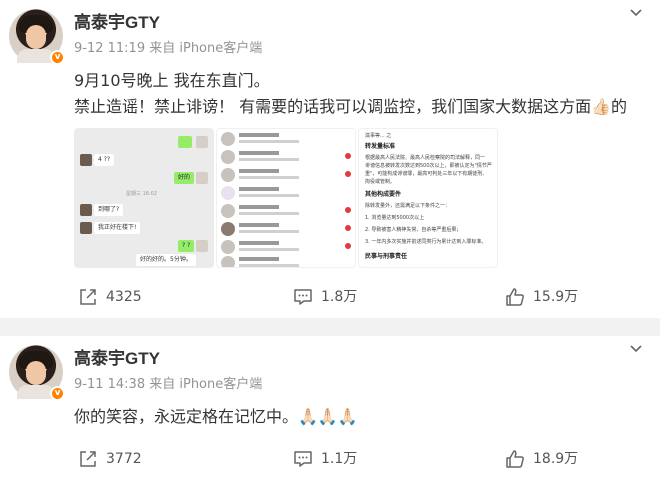  What do you see at coordinates (186, 246) in the screenshot?
I see `chat-bubble: ? ?` at bounding box center [186, 246].